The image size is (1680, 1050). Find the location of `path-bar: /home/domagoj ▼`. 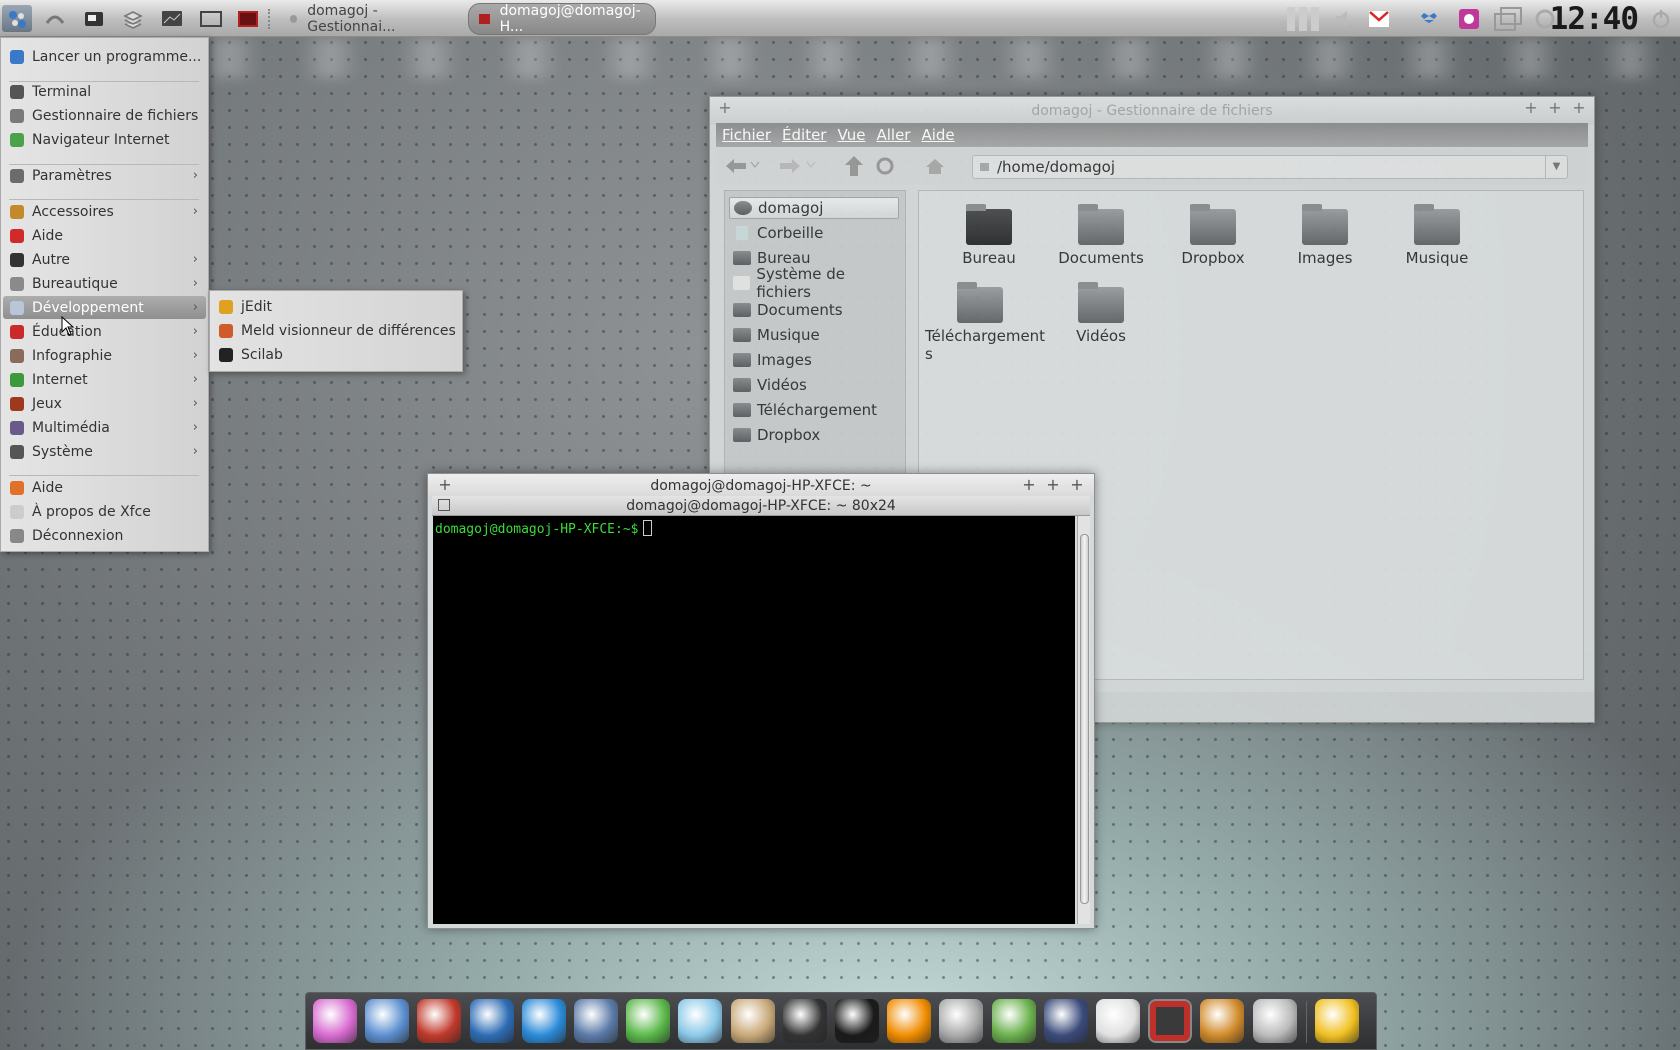

path-bar: /home/domagoj ▼ is located at coordinates (1270, 167).